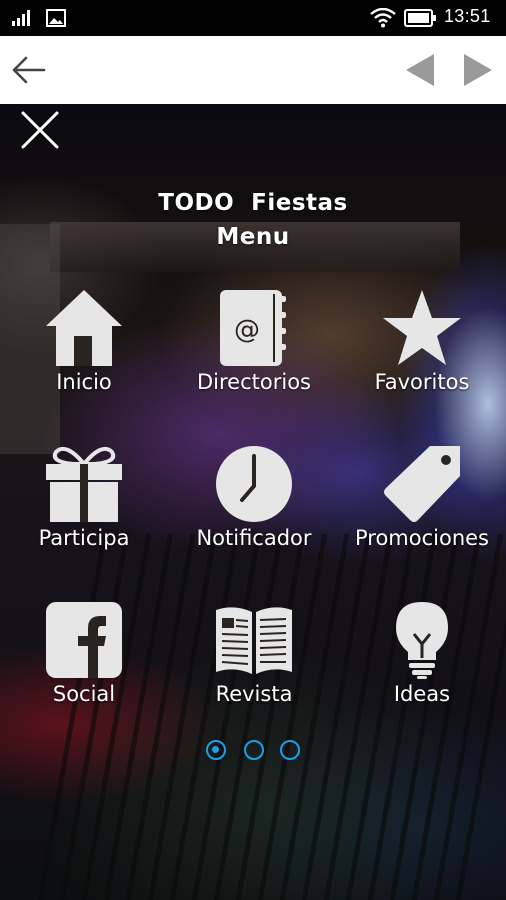  I want to click on menu-item-favoritos: Favoritos, so click(422, 358).